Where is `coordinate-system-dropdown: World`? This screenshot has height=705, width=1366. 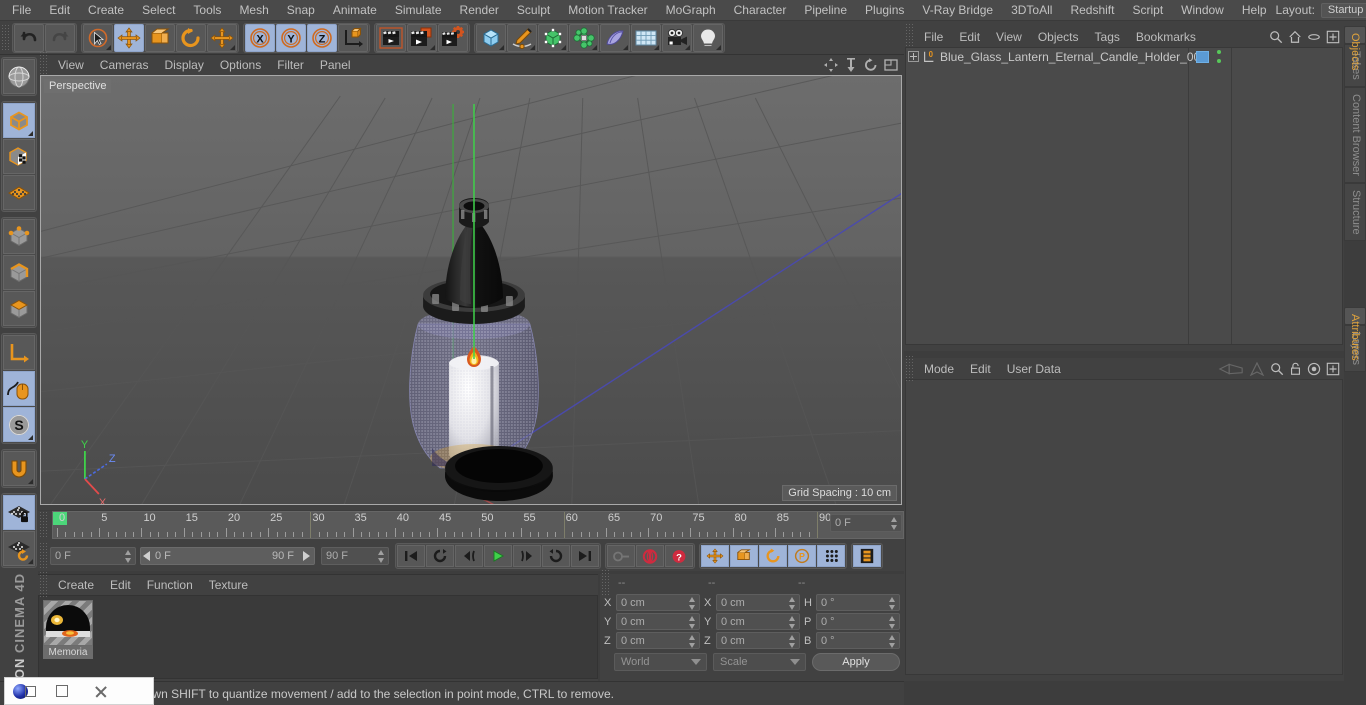
coordinate-system-dropdown: World is located at coordinates (660, 662).